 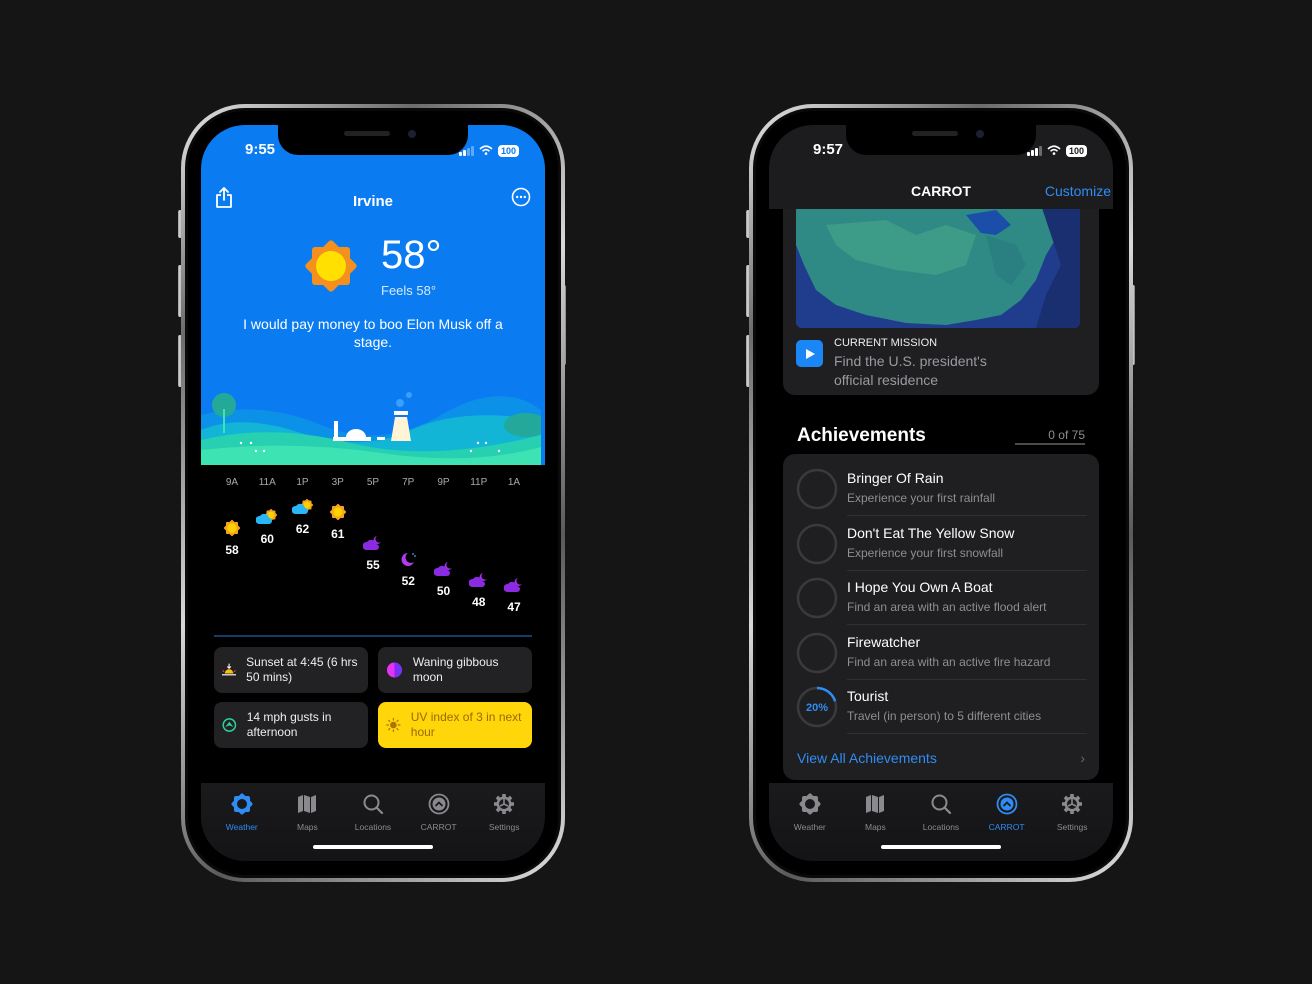 What do you see at coordinates (479, 590) in the screenshot?
I see `hour-forecast-item: 48` at bounding box center [479, 590].